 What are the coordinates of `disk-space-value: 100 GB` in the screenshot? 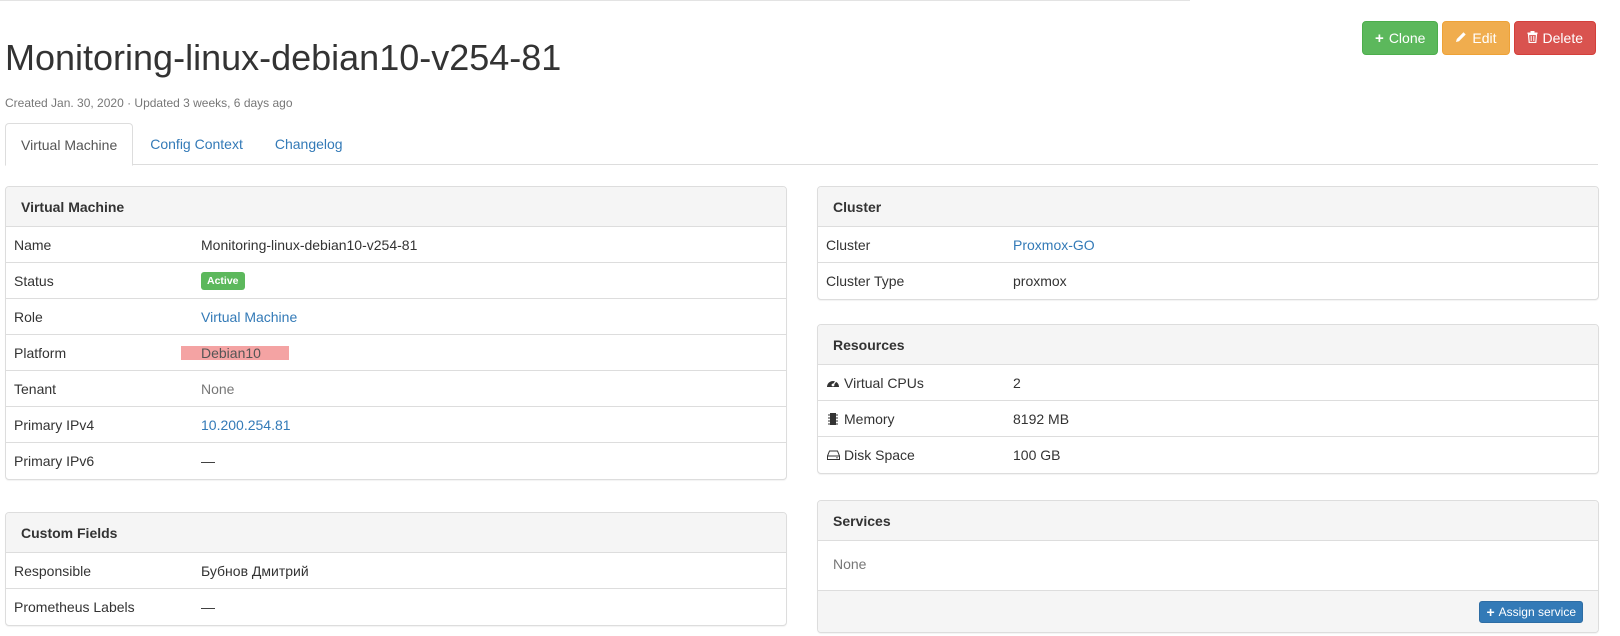 It's located at (1037, 455).